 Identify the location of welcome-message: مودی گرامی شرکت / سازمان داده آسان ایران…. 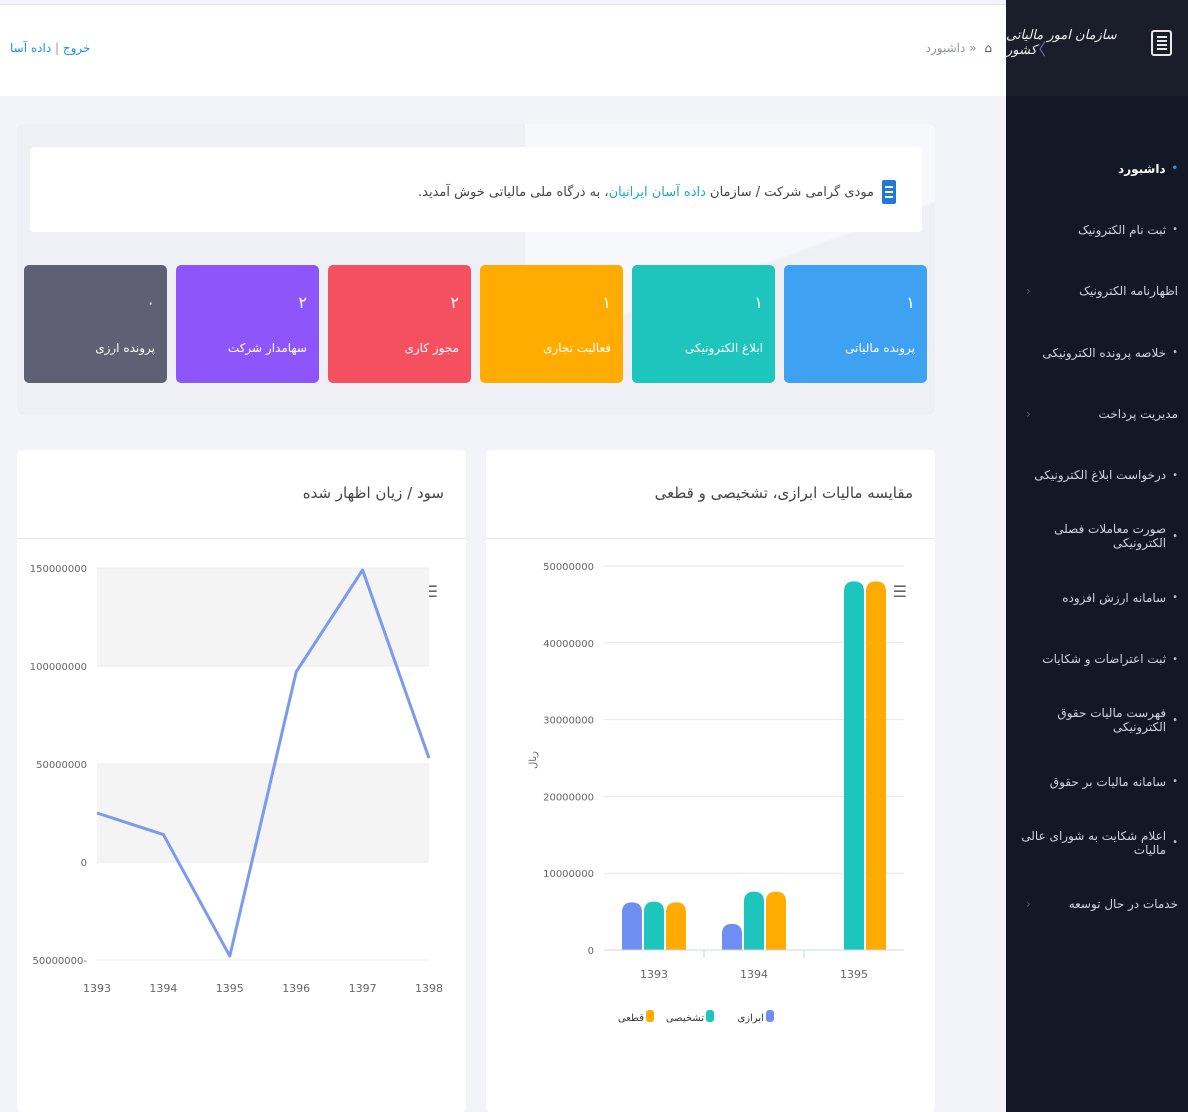
(657, 192).